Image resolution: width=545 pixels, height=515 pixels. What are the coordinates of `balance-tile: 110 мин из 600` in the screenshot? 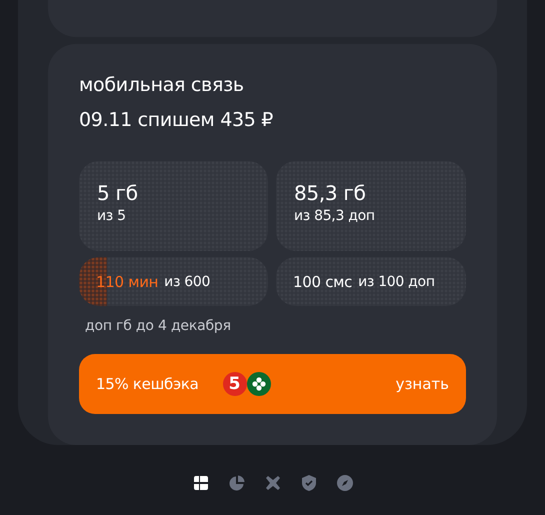 It's located at (173, 281).